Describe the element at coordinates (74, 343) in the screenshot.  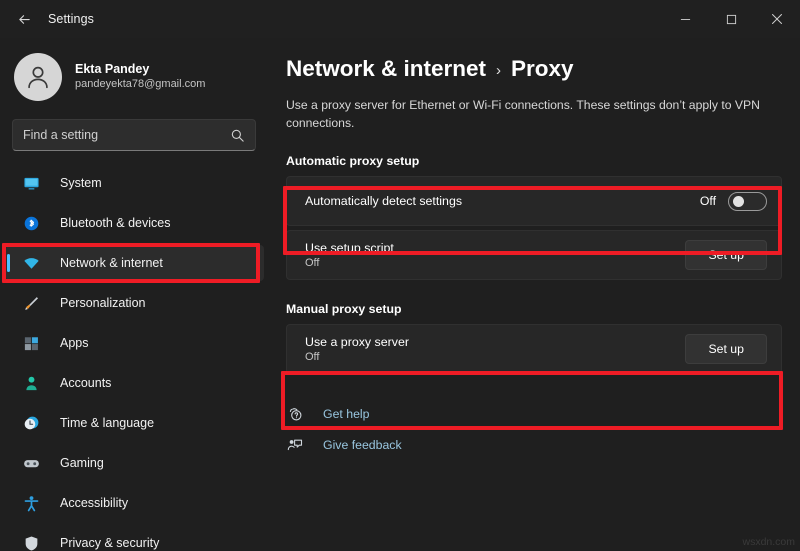
I see `sidebar-item-label: Apps` at that location.